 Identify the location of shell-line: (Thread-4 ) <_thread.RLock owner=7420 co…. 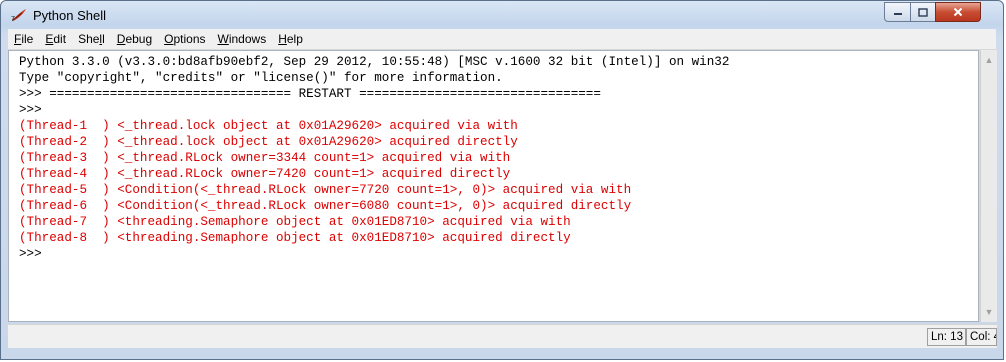
(265, 174).